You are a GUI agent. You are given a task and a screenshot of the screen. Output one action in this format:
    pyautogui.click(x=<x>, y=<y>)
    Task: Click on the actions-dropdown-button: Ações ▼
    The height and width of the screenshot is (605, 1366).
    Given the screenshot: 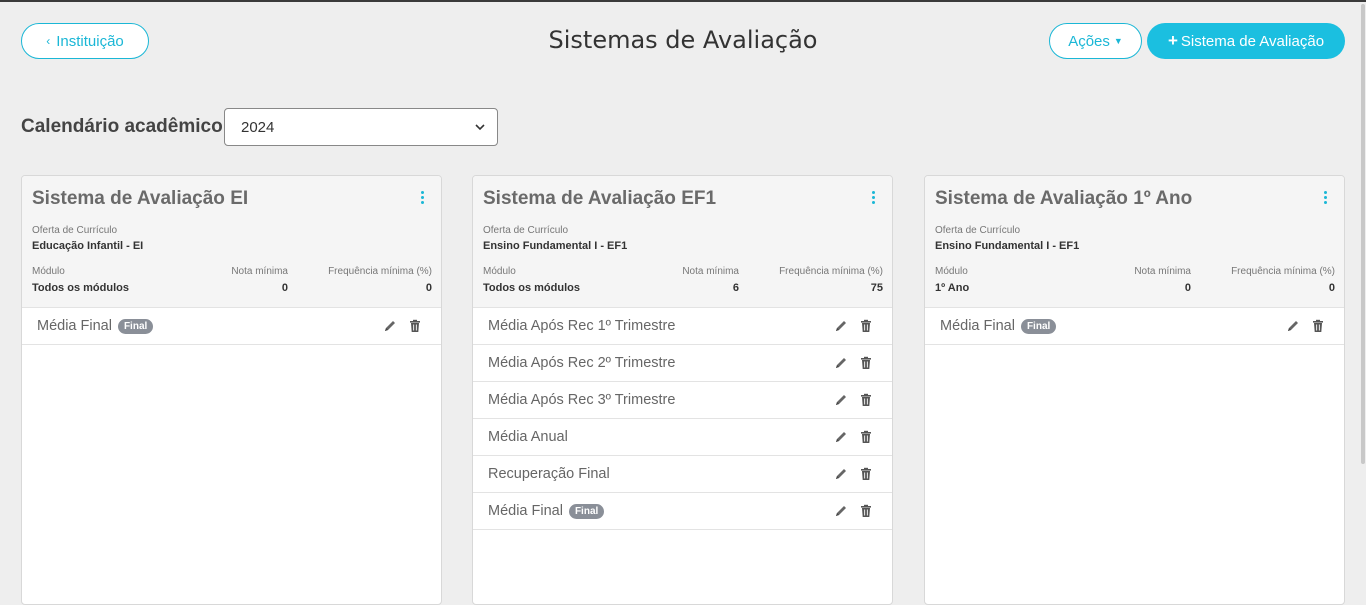 What is the action you would take?
    pyautogui.click(x=1095, y=41)
    